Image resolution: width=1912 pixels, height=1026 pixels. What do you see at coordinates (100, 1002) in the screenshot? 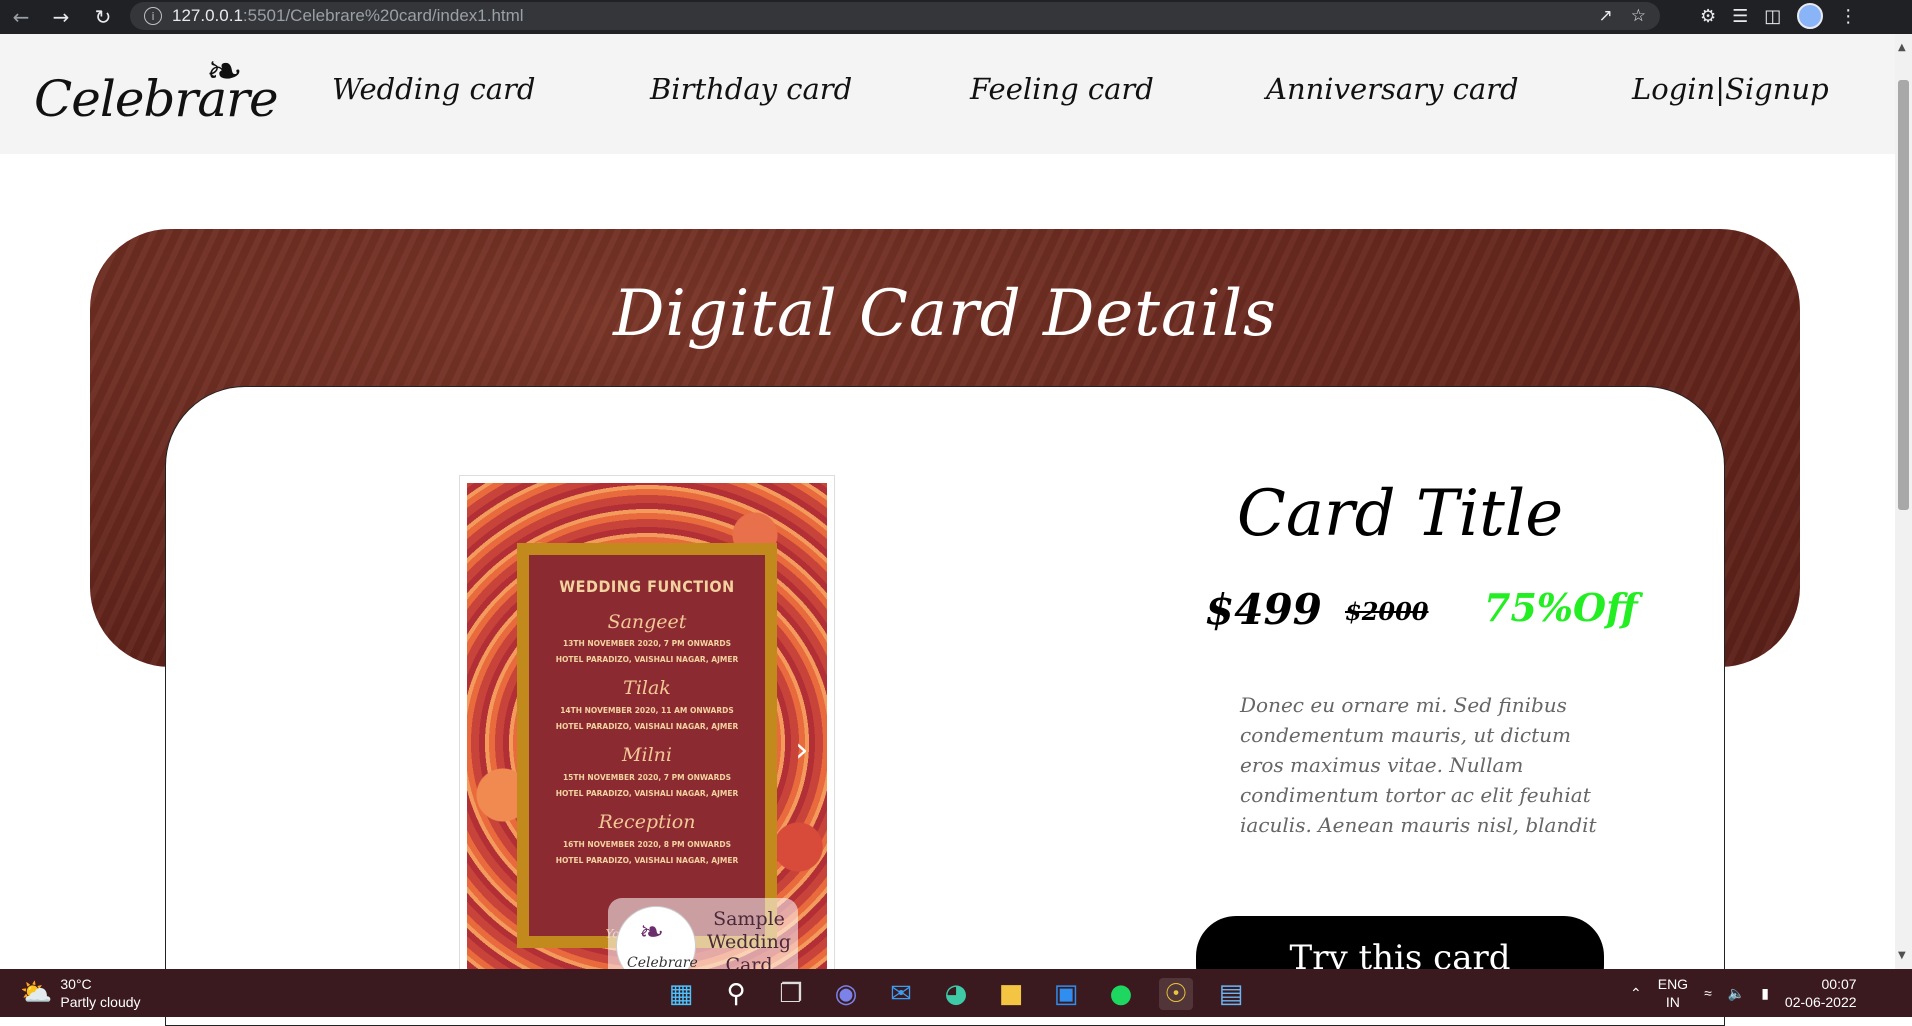
I see `weather-condition: Partly cloudy` at bounding box center [100, 1002].